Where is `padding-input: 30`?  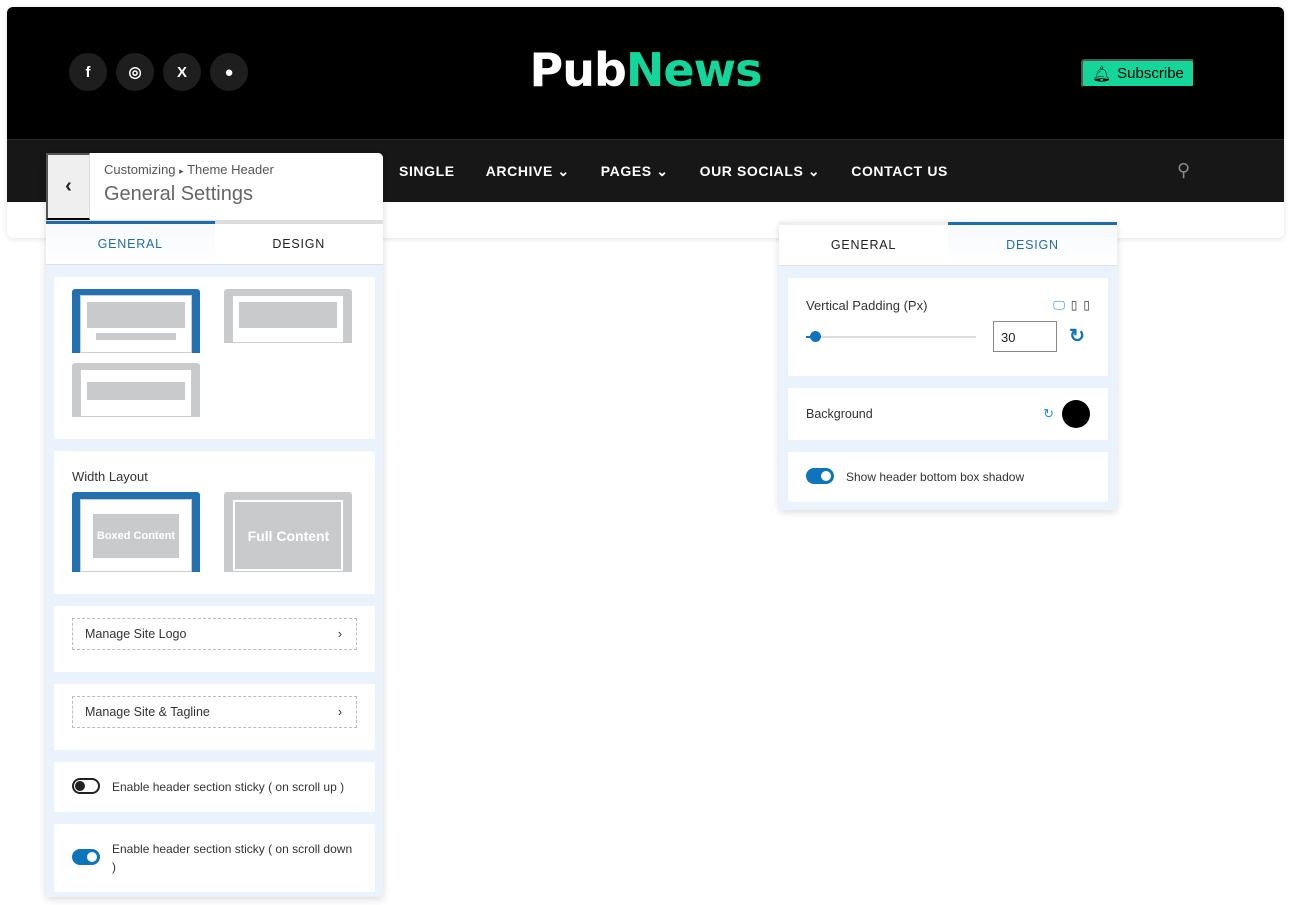 padding-input: 30 is located at coordinates (1025, 336).